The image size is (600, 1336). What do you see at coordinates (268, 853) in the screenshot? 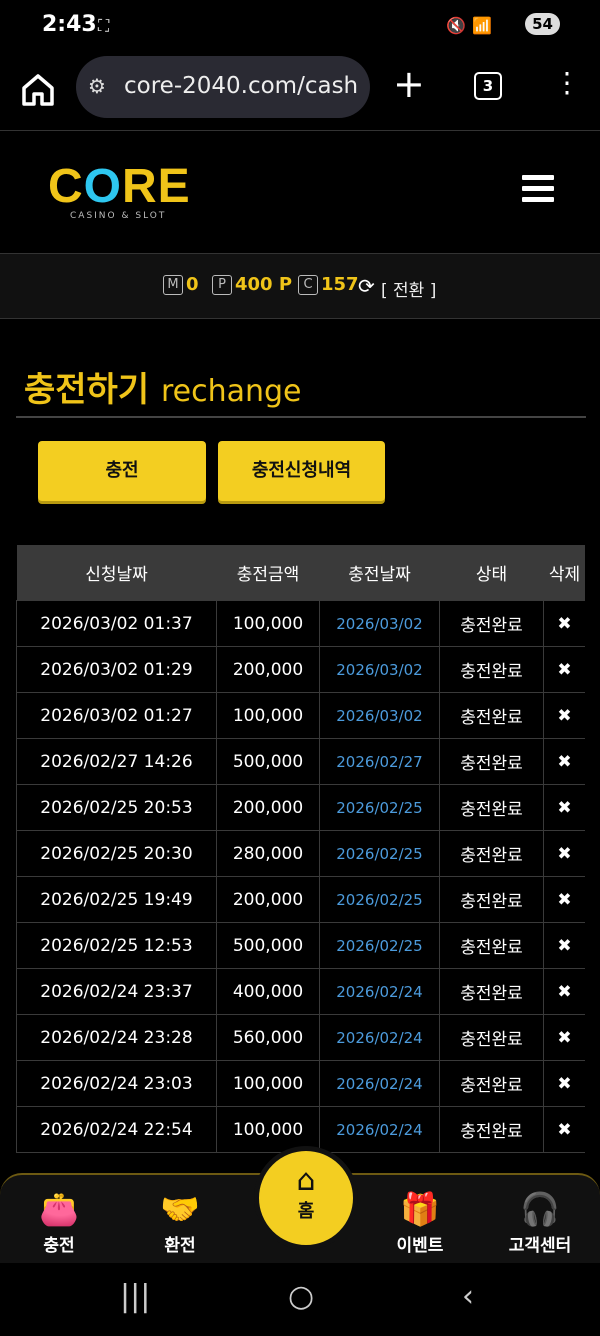
I see `cell-amount: 280,000` at bounding box center [268, 853].